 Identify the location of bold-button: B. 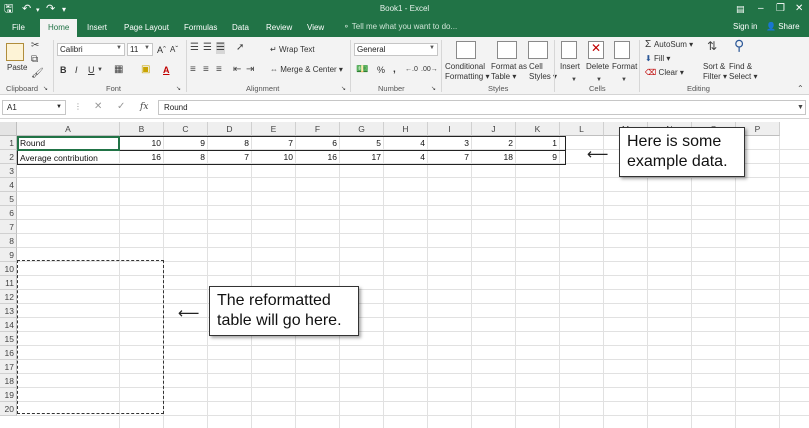
(63, 70).